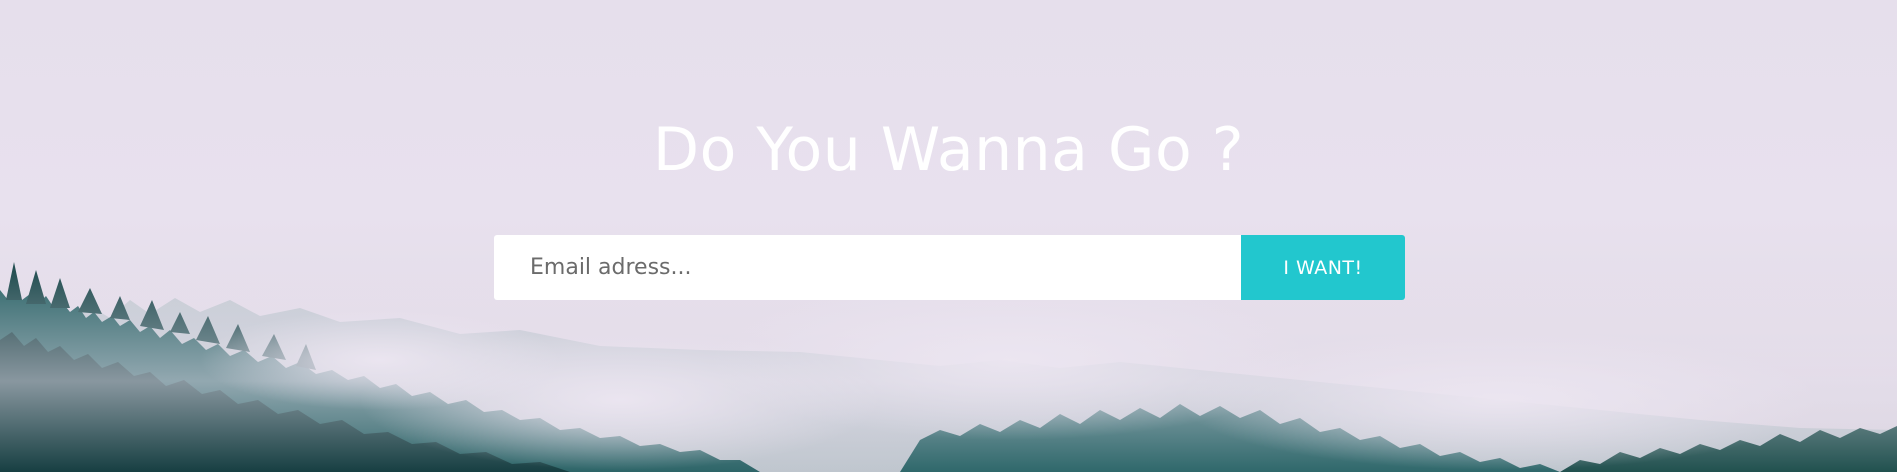  What do you see at coordinates (1323, 267) in the screenshot?
I see `i-want-button: I WANT!` at bounding box center [1323, 267].